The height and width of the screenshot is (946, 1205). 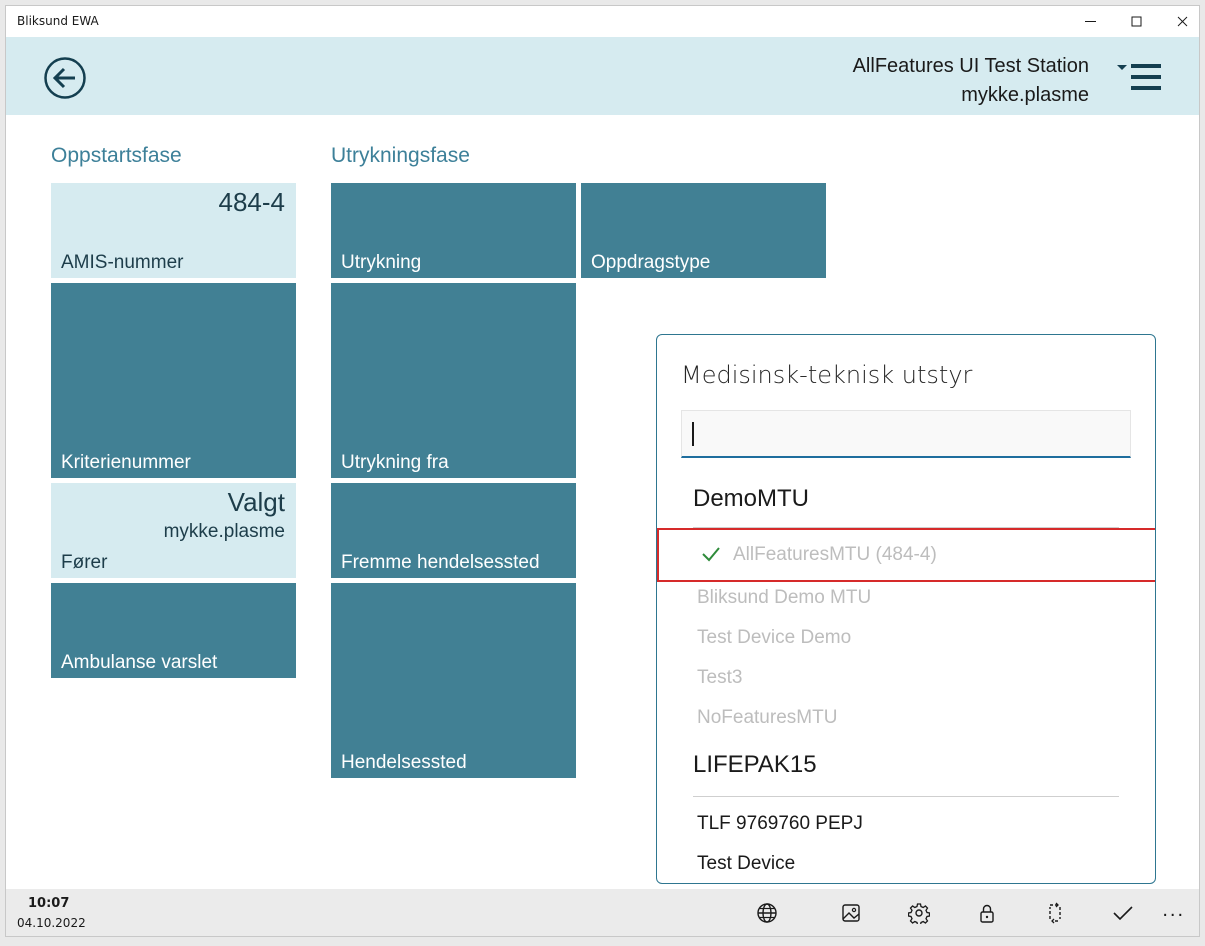 I want to click on tile-label: AMIS-nummer, so click(x=122, y=262).